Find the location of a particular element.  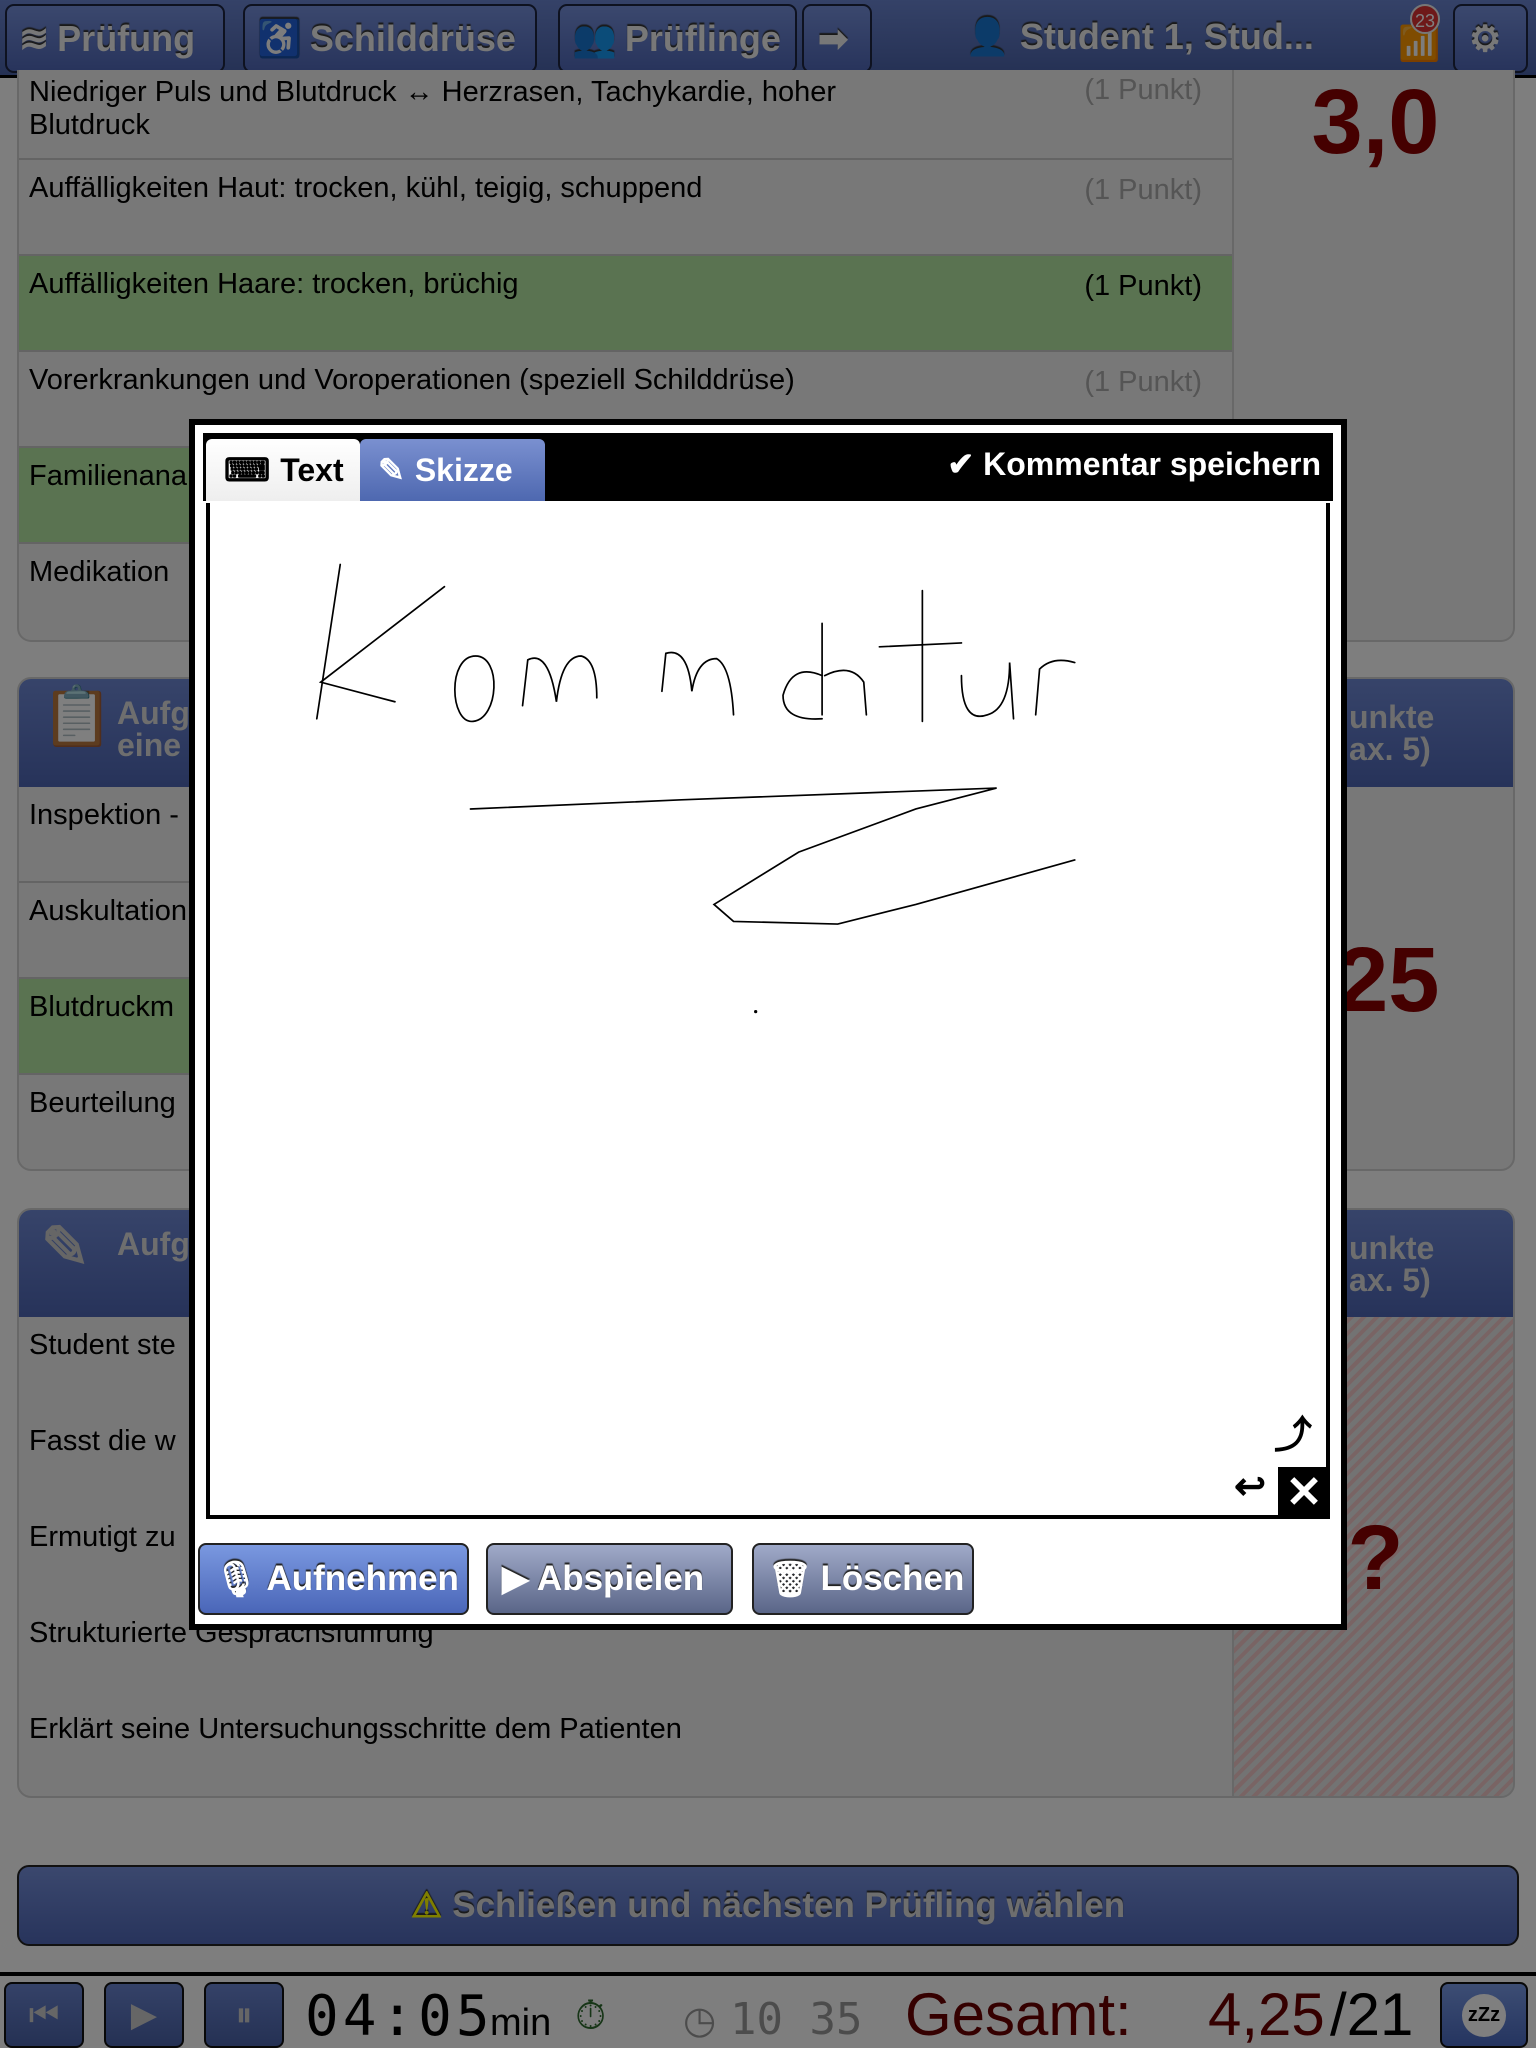

keyboard-icon: ⌨ is located at coordinates (247, 470).